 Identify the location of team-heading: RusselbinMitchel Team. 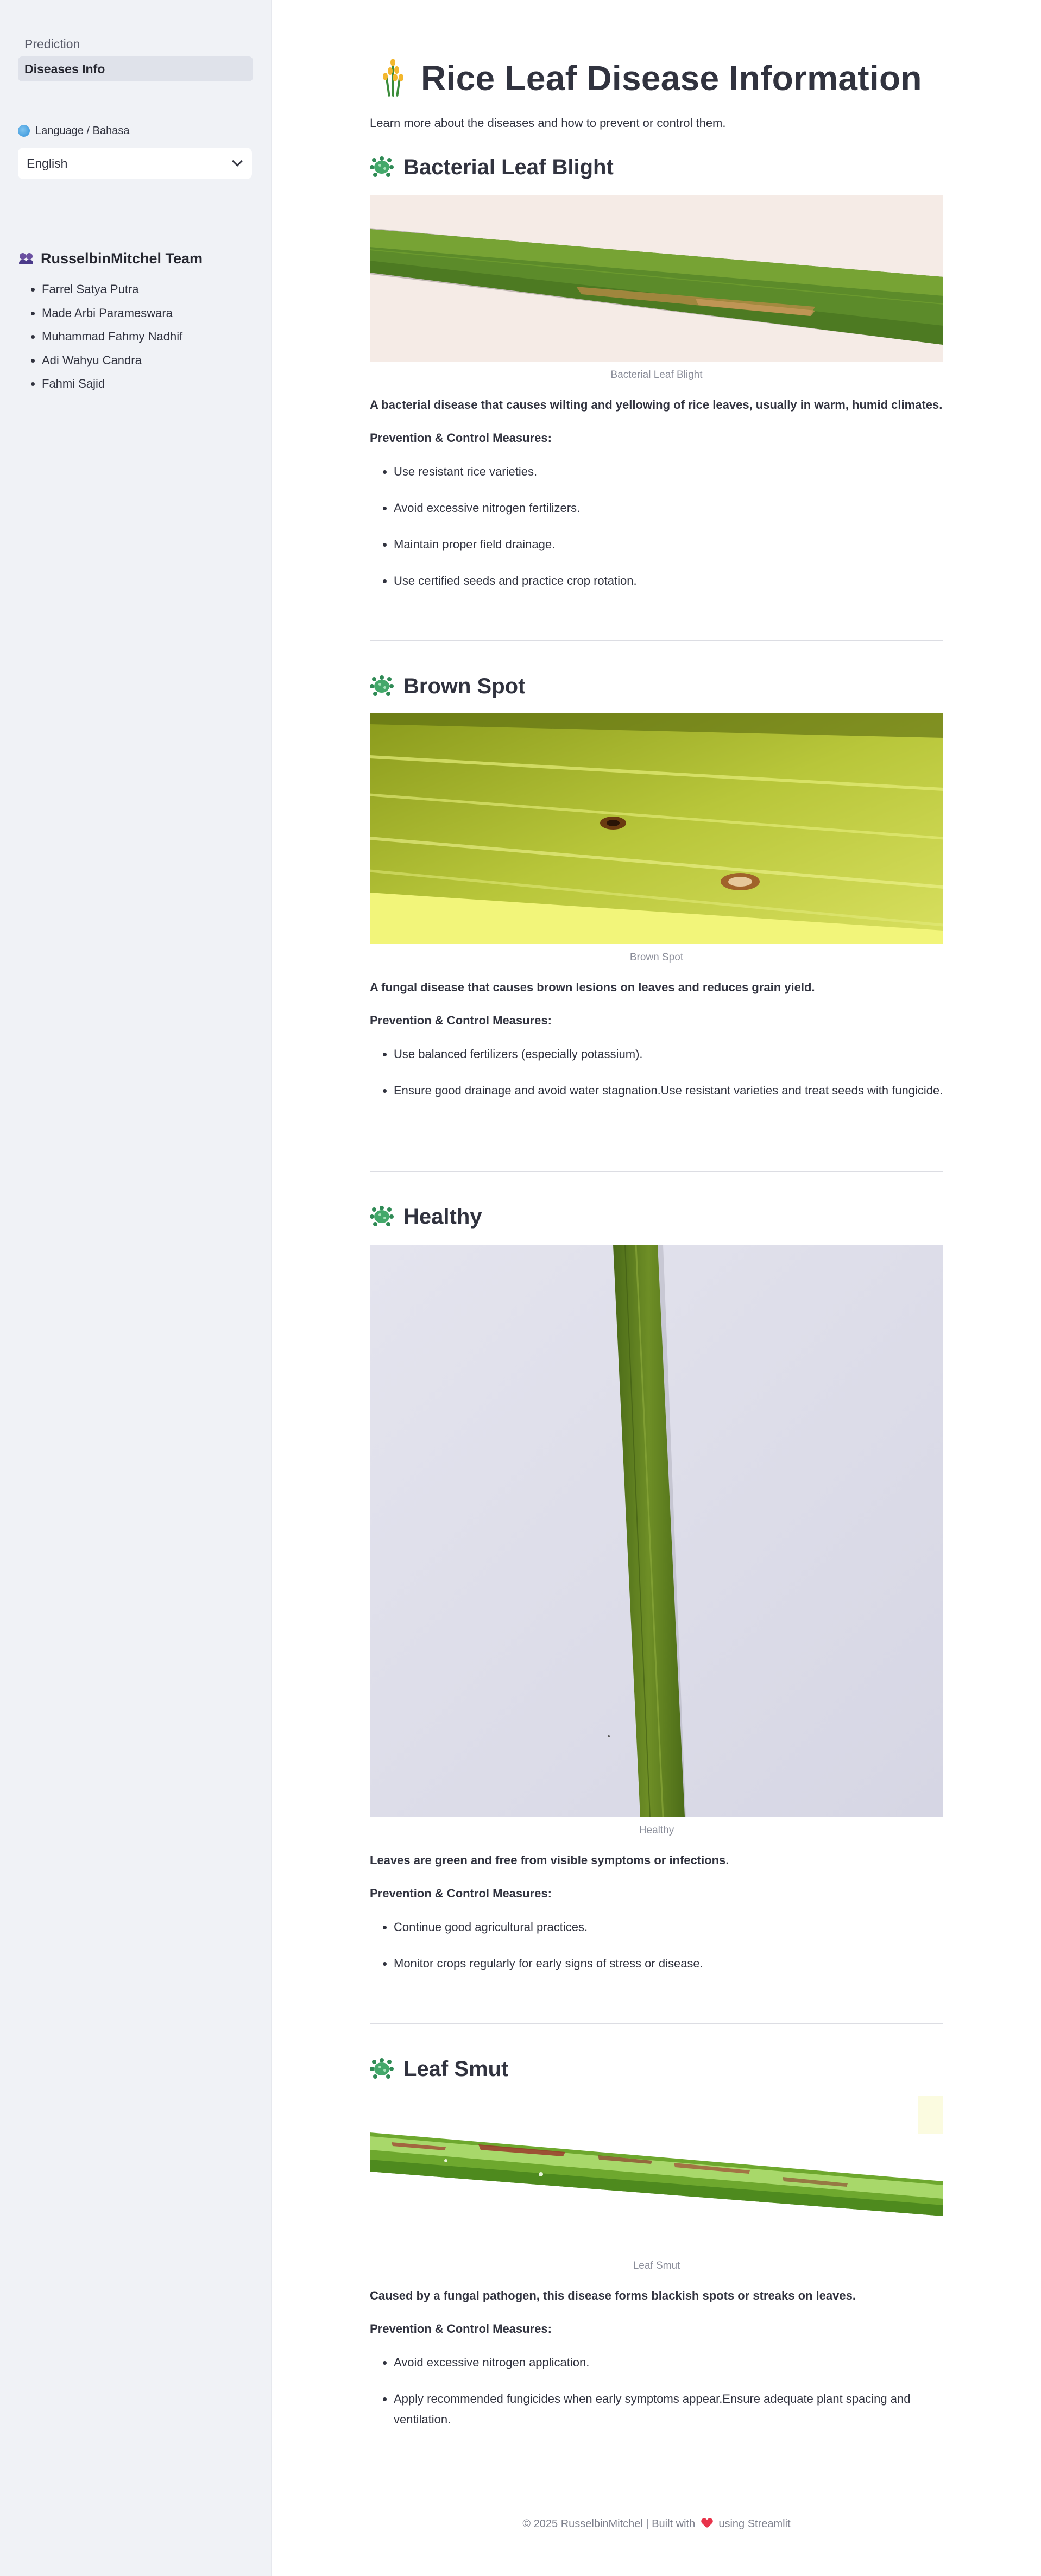
(137, 258).